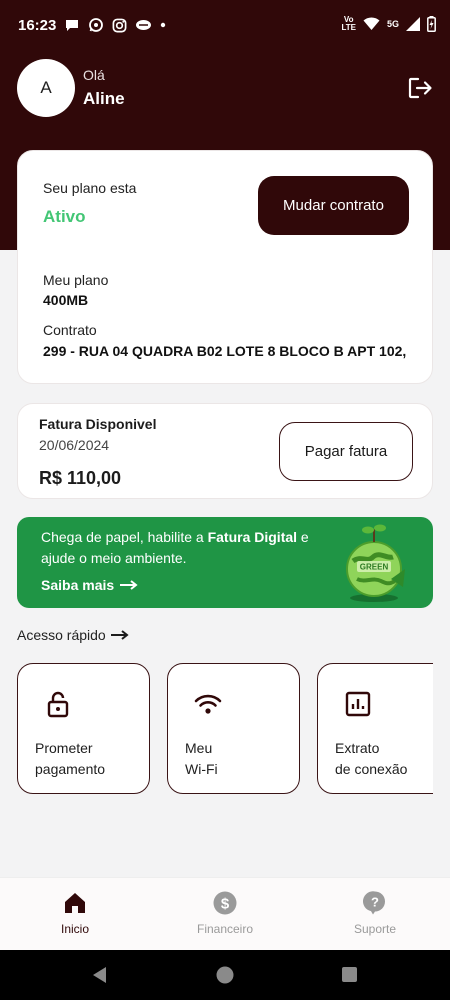 The image size is (450, 1000). What do you see at coordinates (80, 478) in the screenshot?
I see `invoice-amount: R$ 110,00` at bounding box center [80, 478].